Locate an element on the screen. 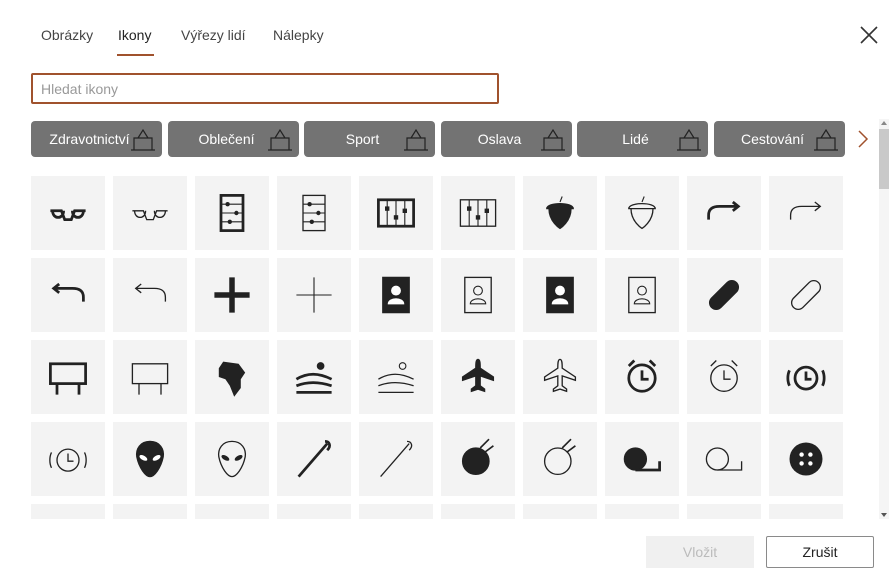  abacus-wide-icon is located at coordinates (396, 213).